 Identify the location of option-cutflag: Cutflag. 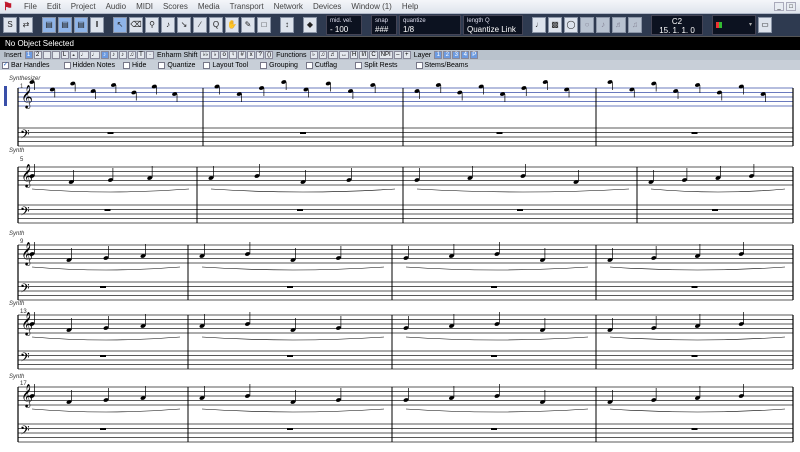
(321, 65).